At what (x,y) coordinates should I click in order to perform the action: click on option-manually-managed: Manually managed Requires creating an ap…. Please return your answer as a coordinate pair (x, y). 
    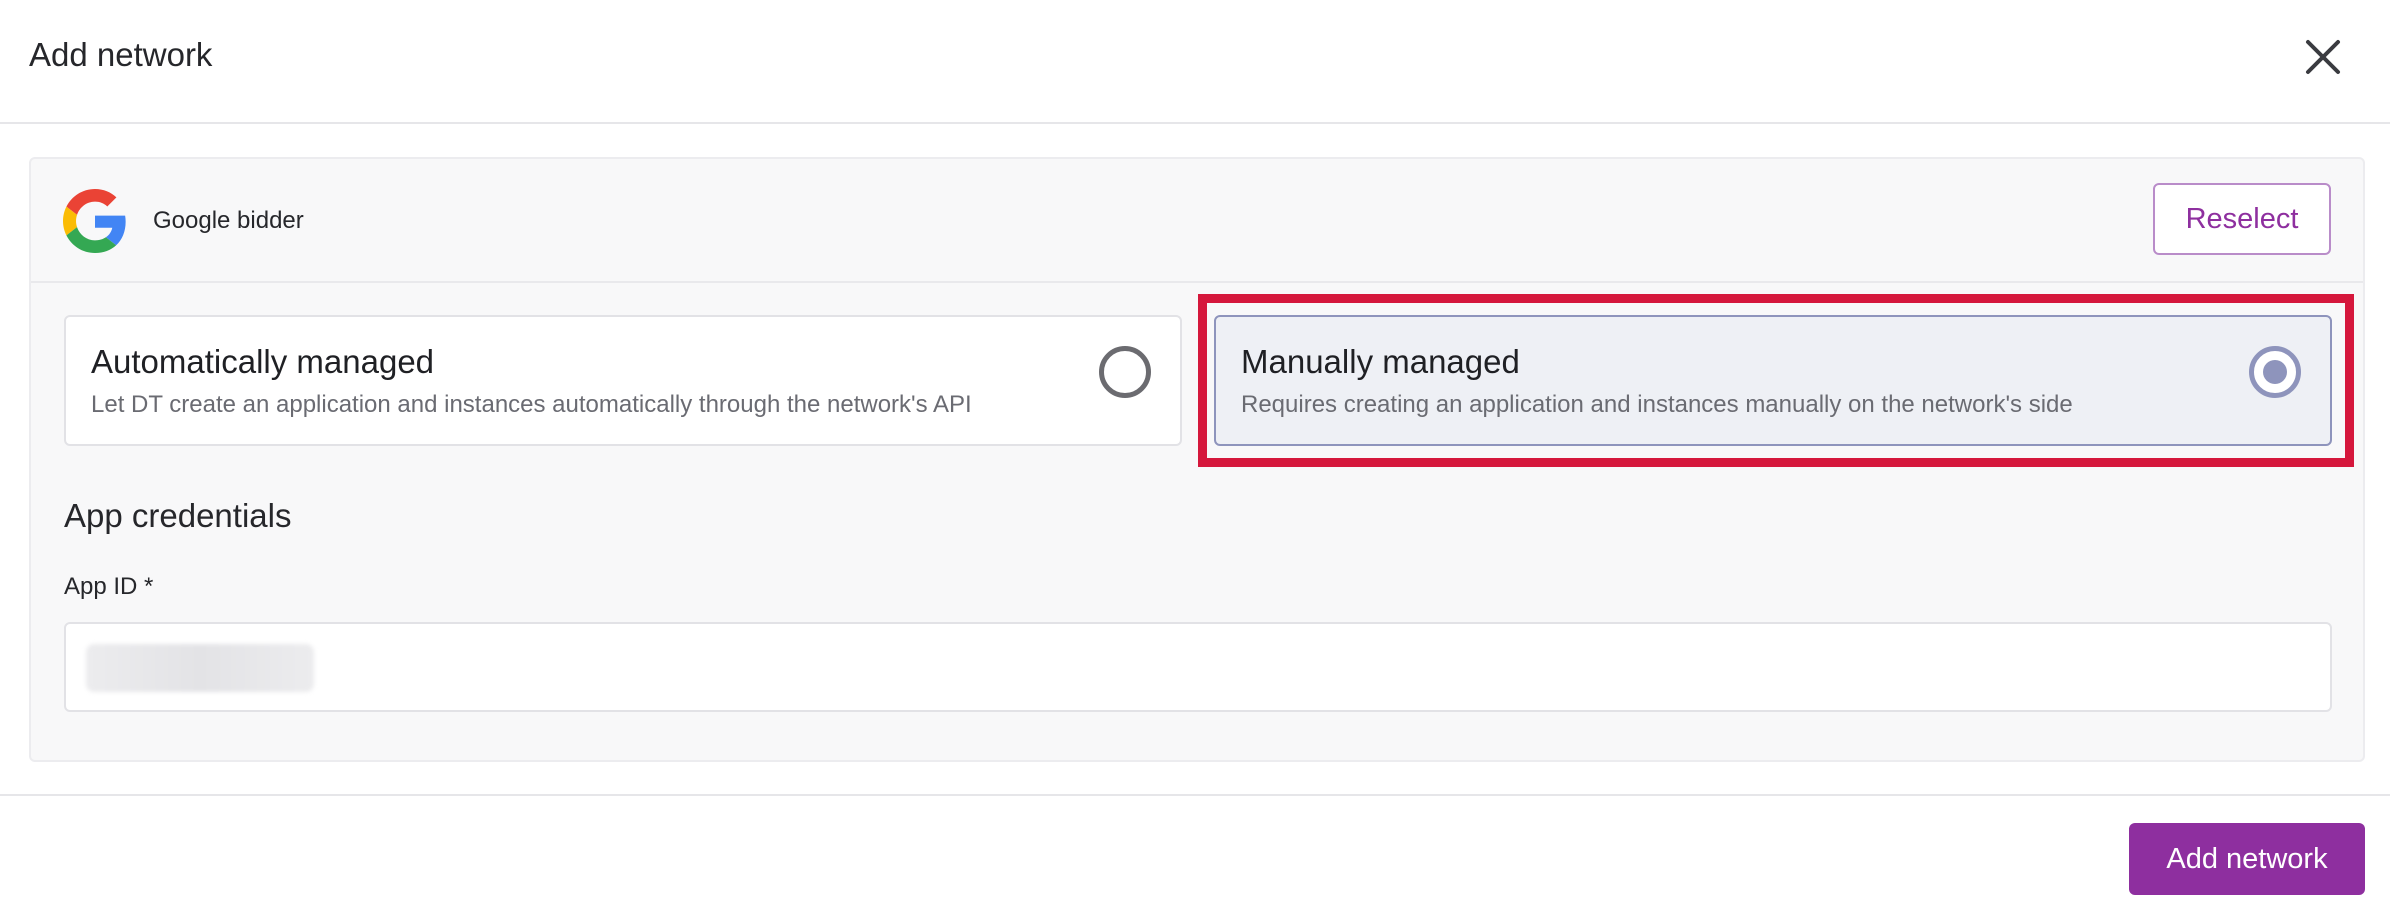
    Looking at the image, I should click on (1773, 380).